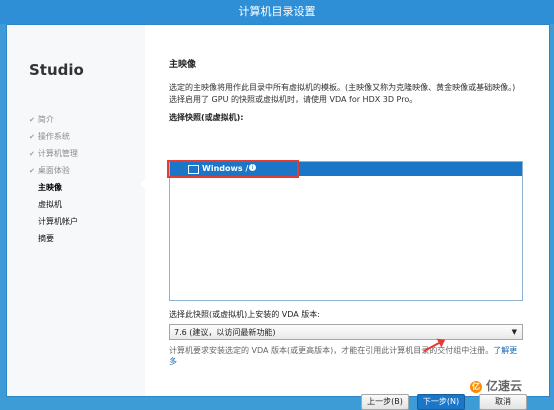 The image size is (554, 410). Describe the element at coordinates (53, 170) in the screenshot. I see `step-desktop-experience: 桌面体验` at that location.